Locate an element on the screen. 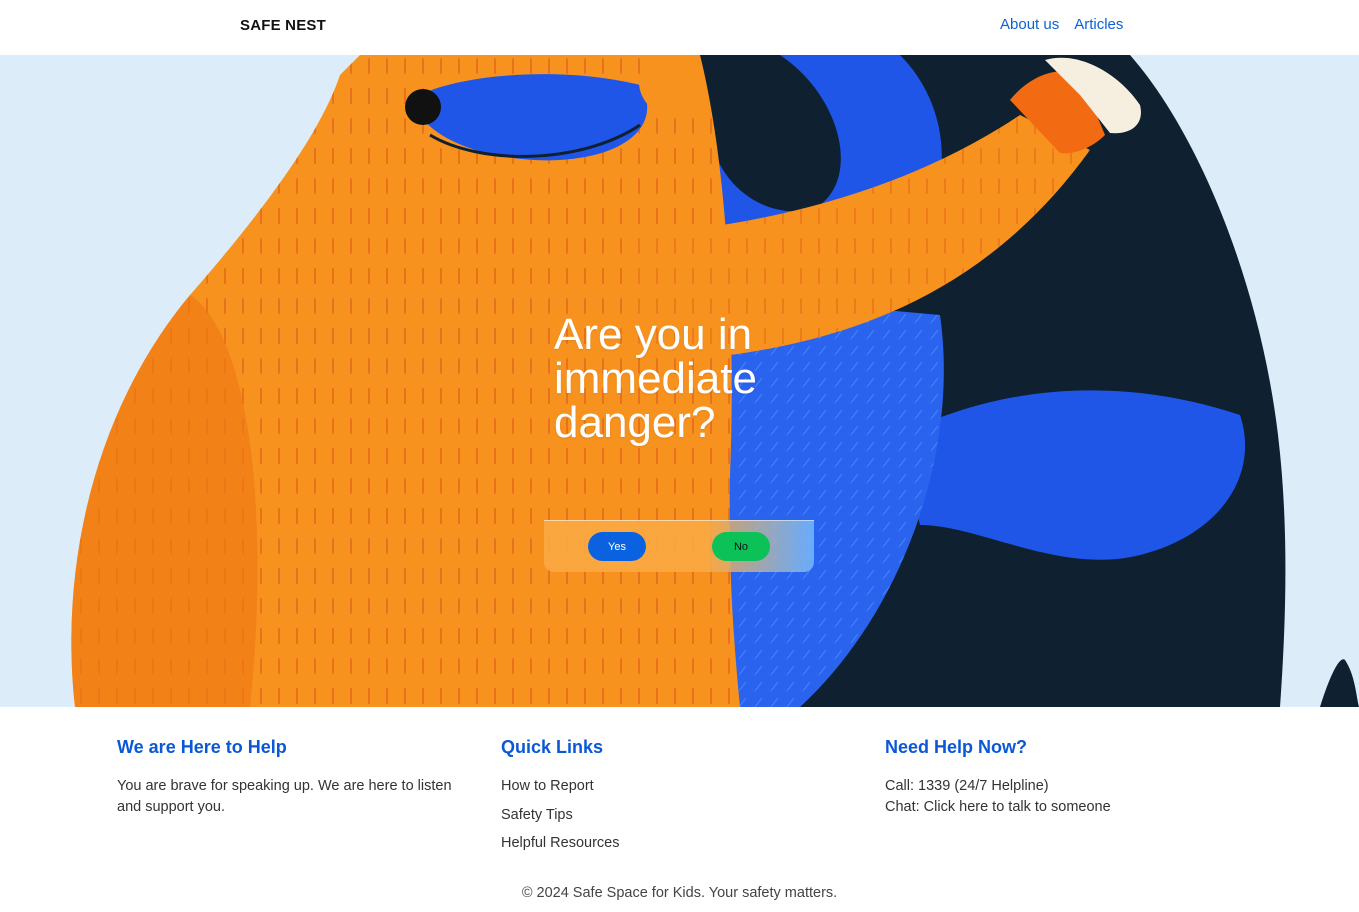 This screenshot has height=912, width=1359. main-nav: About us Articles is located at coordinates (1061, 24).